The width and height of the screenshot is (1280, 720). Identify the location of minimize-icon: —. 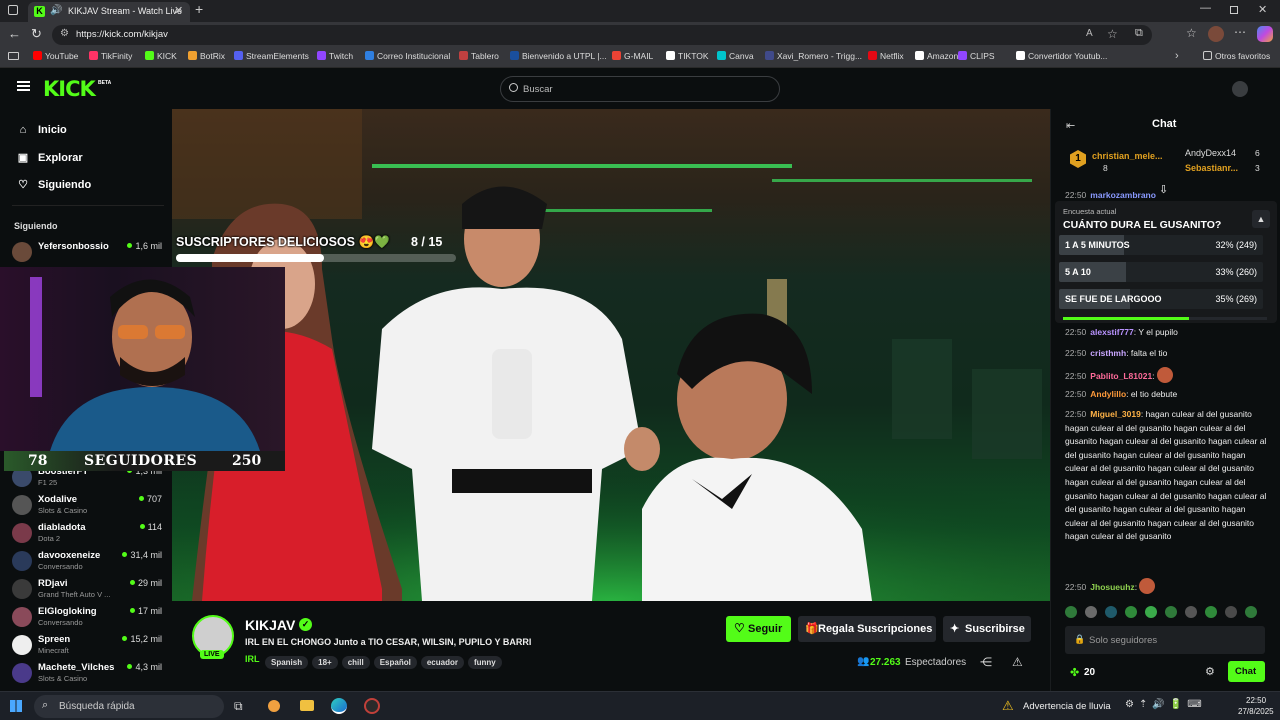
(1205, 8).